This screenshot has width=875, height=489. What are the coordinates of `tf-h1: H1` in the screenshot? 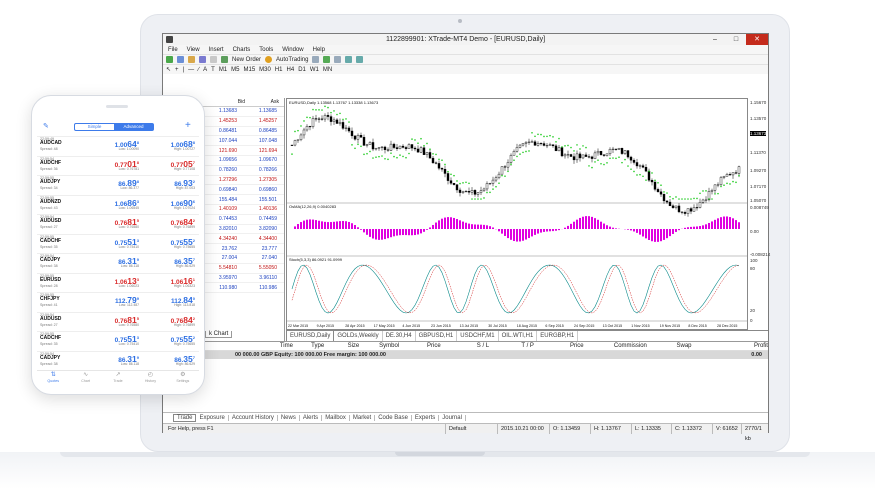 It's located at (279, 70).